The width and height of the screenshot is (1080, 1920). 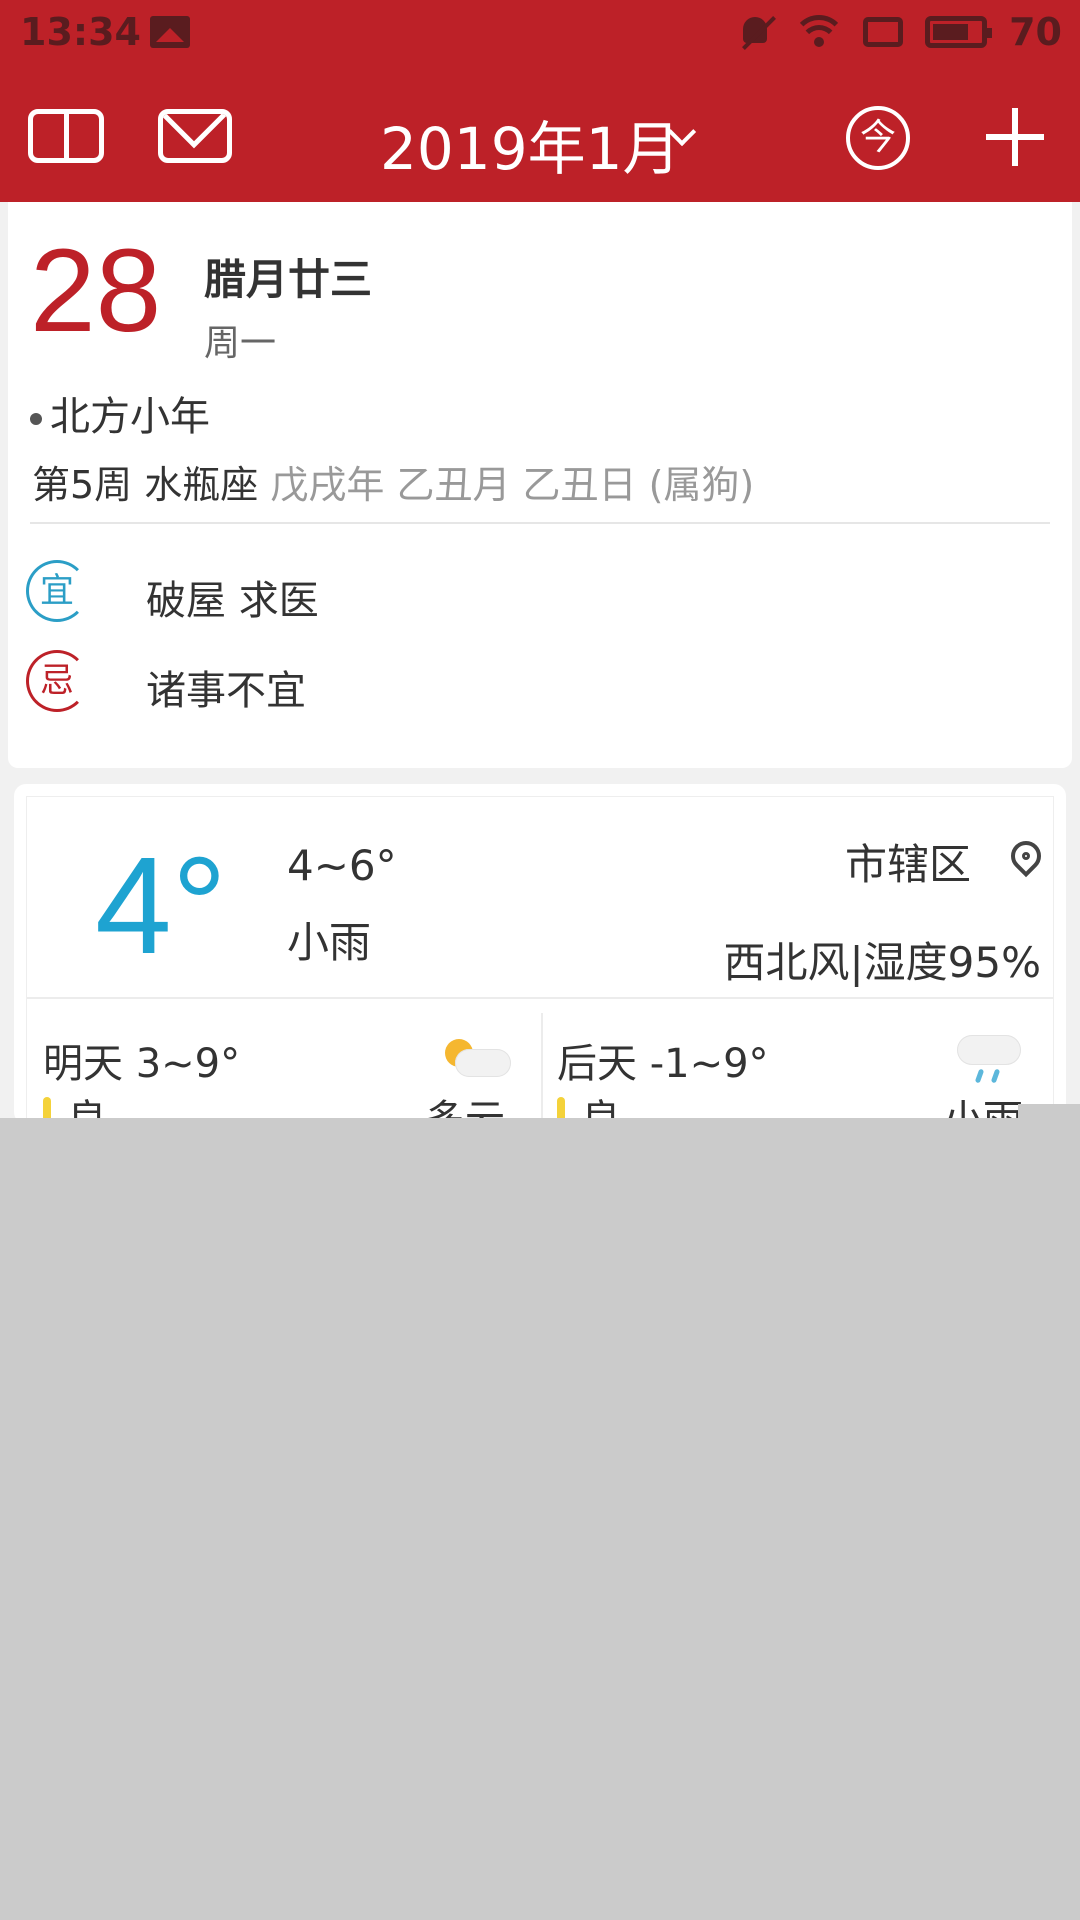 I want to click on temperature-range: 4~6°, so click(x=342, y=865).